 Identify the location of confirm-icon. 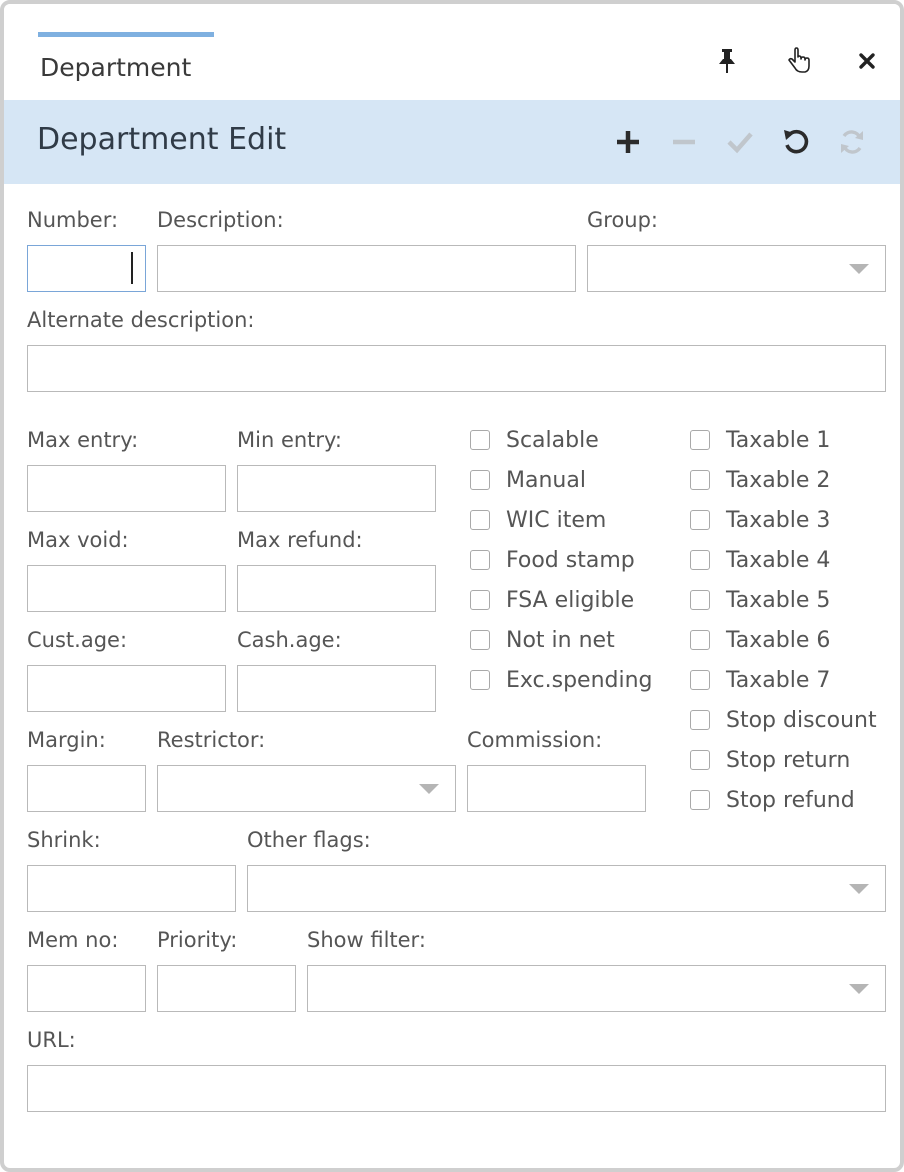
(740, 142).